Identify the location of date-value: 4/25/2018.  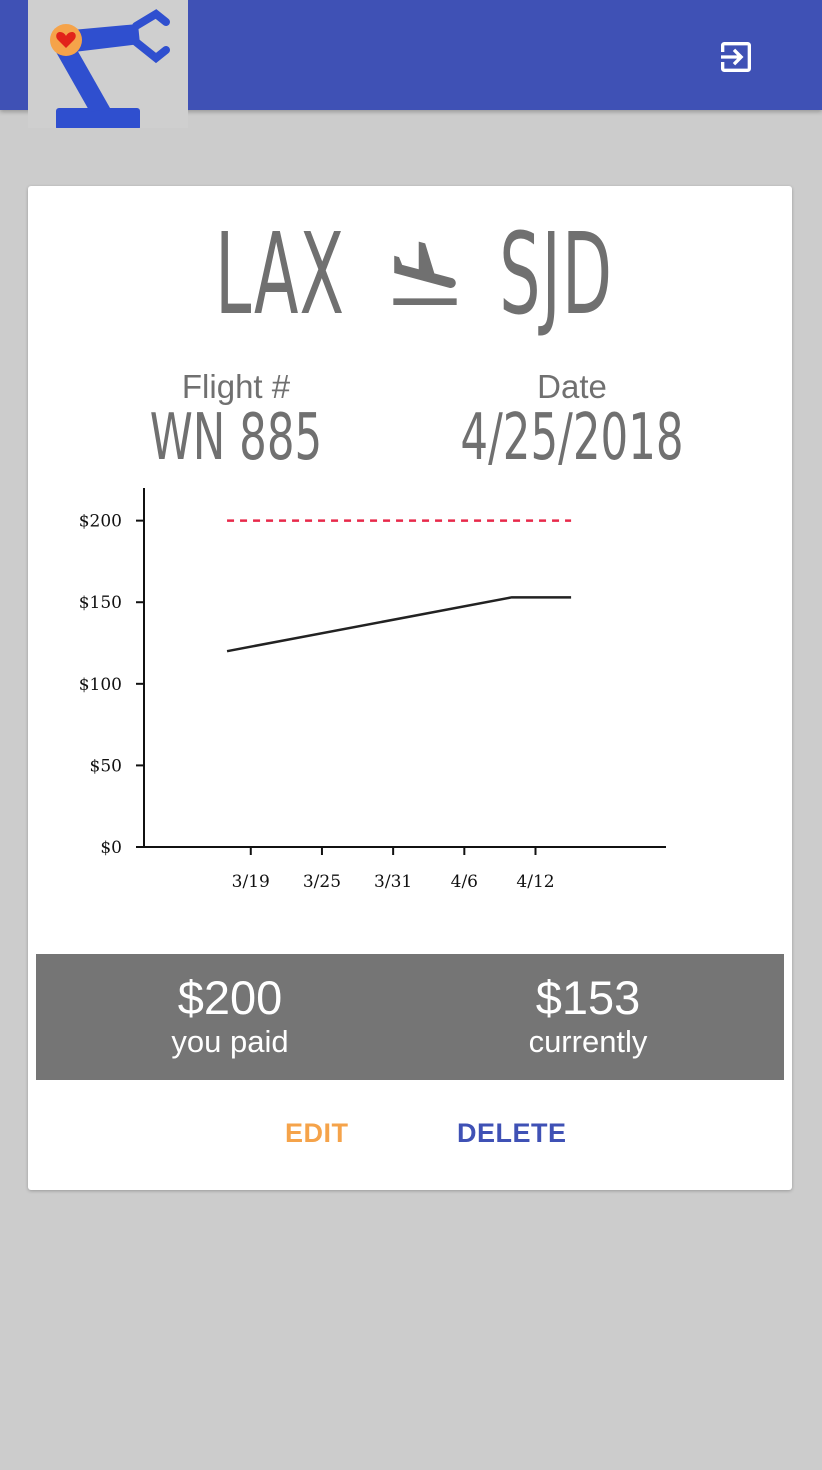
(572, 438).